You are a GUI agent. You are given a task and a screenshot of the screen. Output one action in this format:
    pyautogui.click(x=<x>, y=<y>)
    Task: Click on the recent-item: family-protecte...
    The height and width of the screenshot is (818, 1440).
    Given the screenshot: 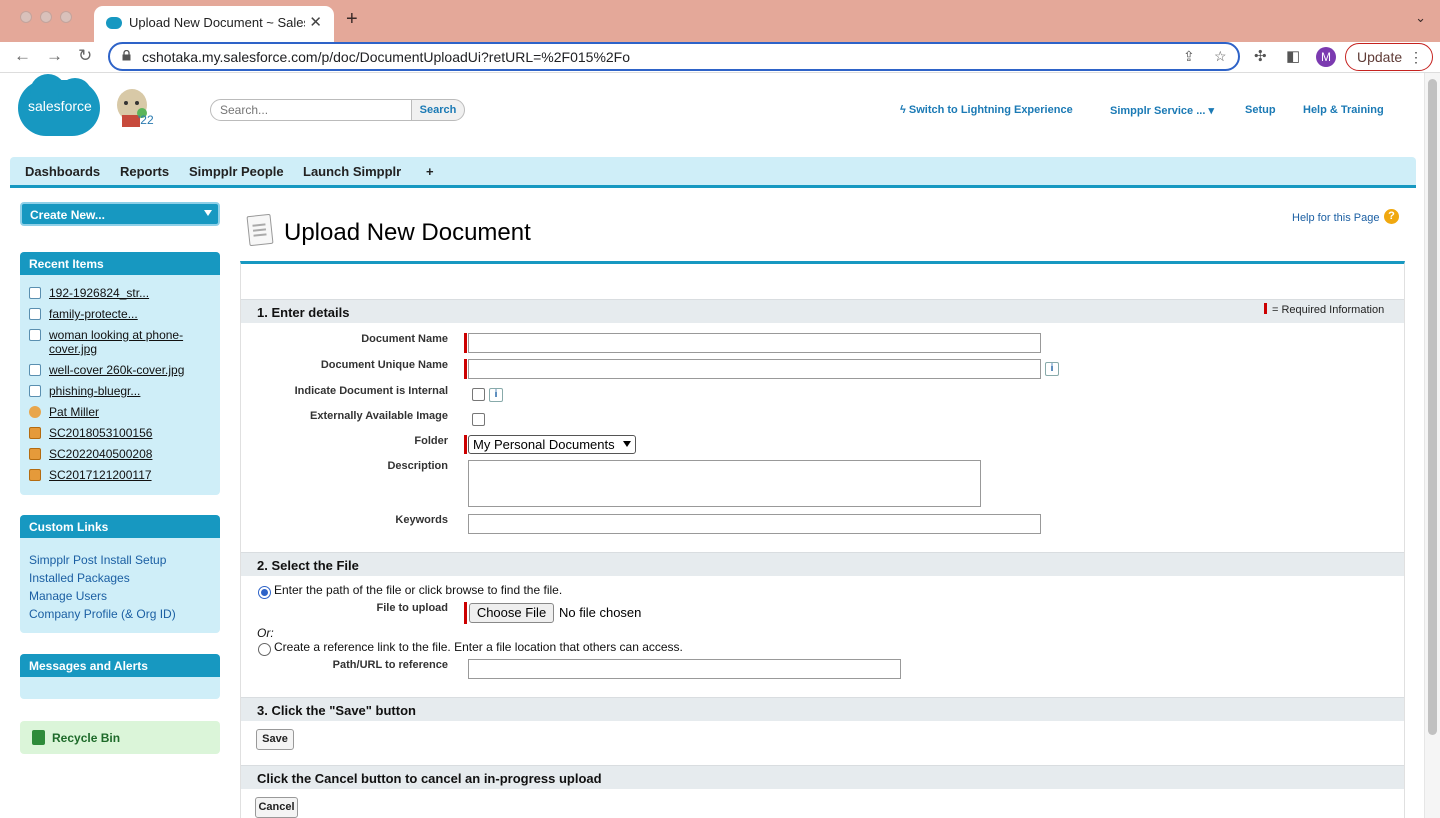 What is the action you would take?
    pyautogui.click(x=83, y=314)
    